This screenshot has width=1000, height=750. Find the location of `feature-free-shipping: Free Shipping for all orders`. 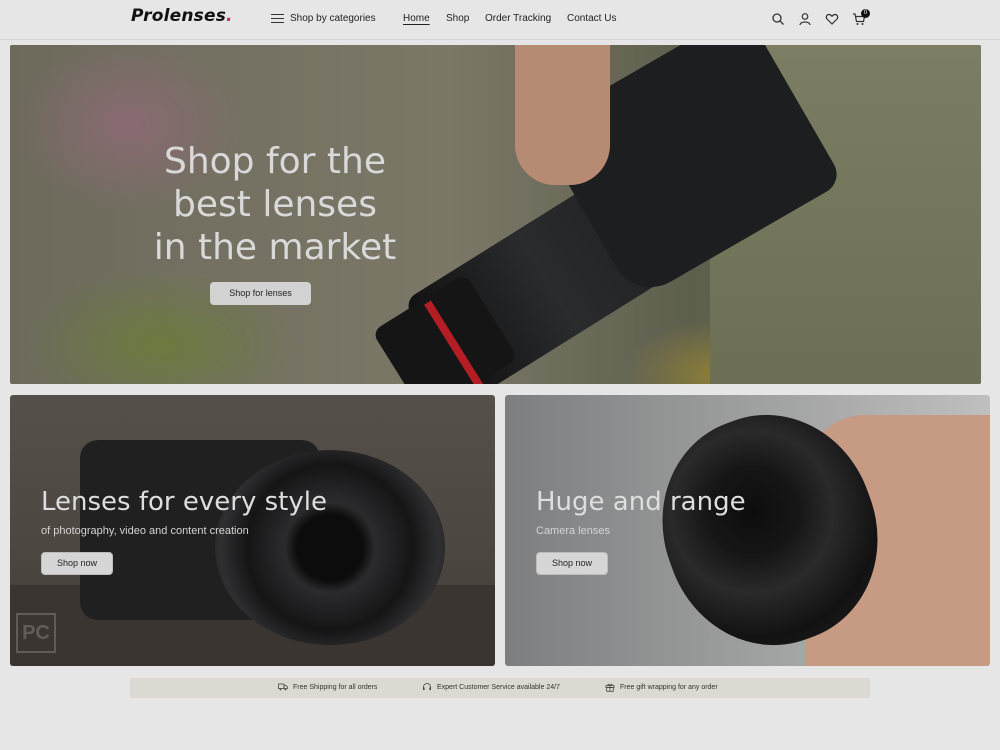

feature-free-shipping: Free Shipping for all orders is located at coordinates (327, 687).